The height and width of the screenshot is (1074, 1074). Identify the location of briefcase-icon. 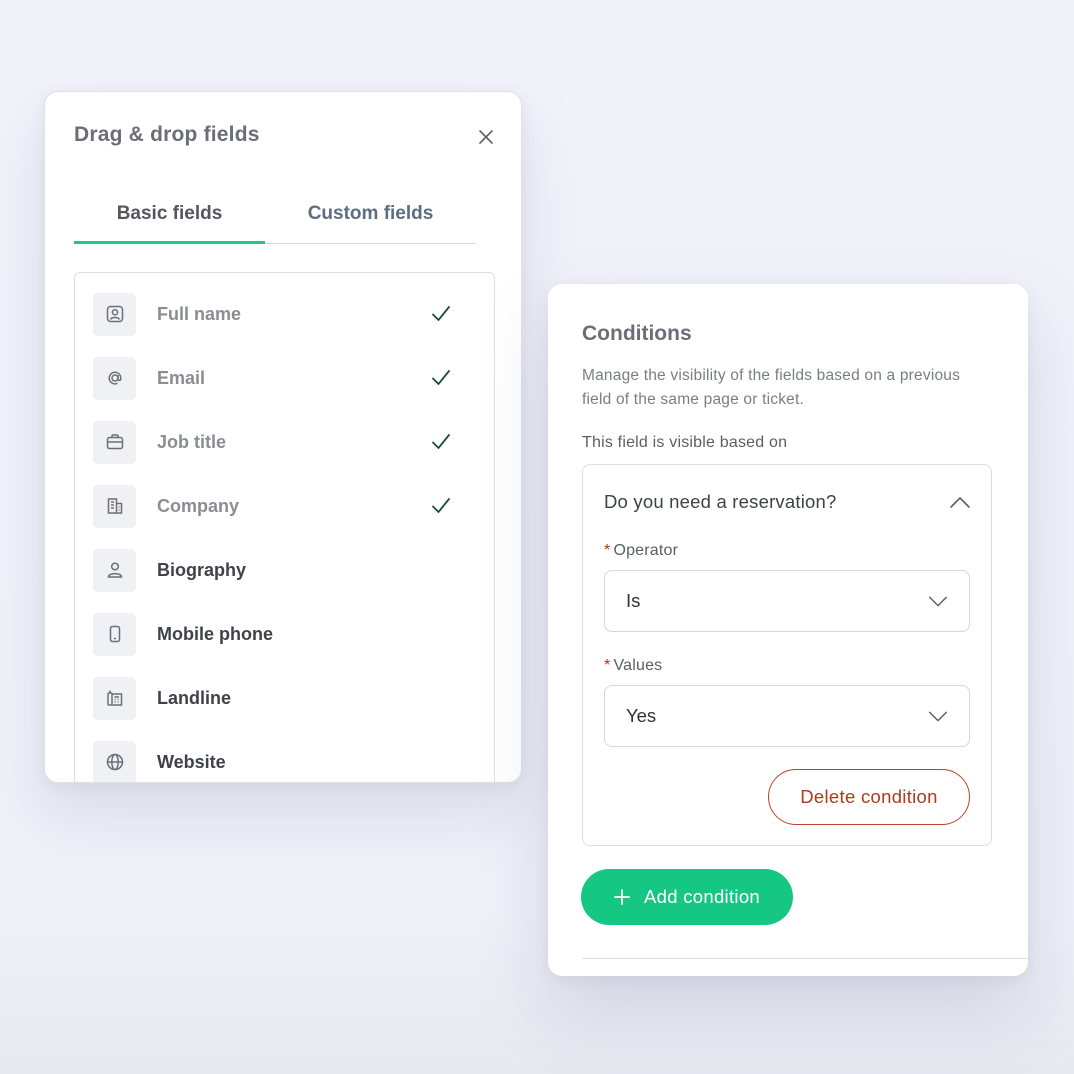
(114, 442).